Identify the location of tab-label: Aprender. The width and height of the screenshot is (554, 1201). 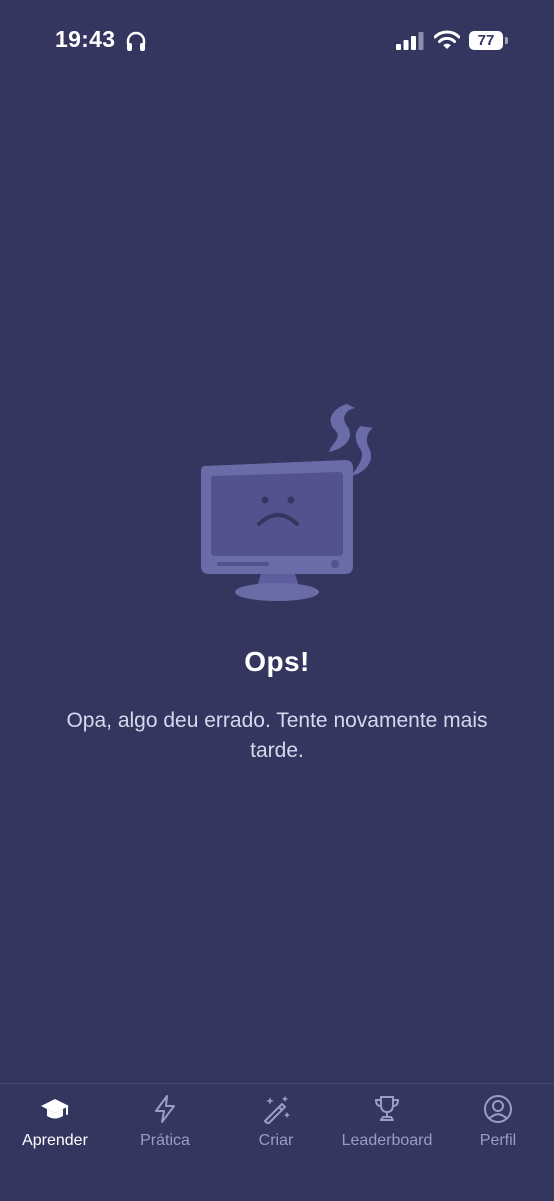
(55, 1140).